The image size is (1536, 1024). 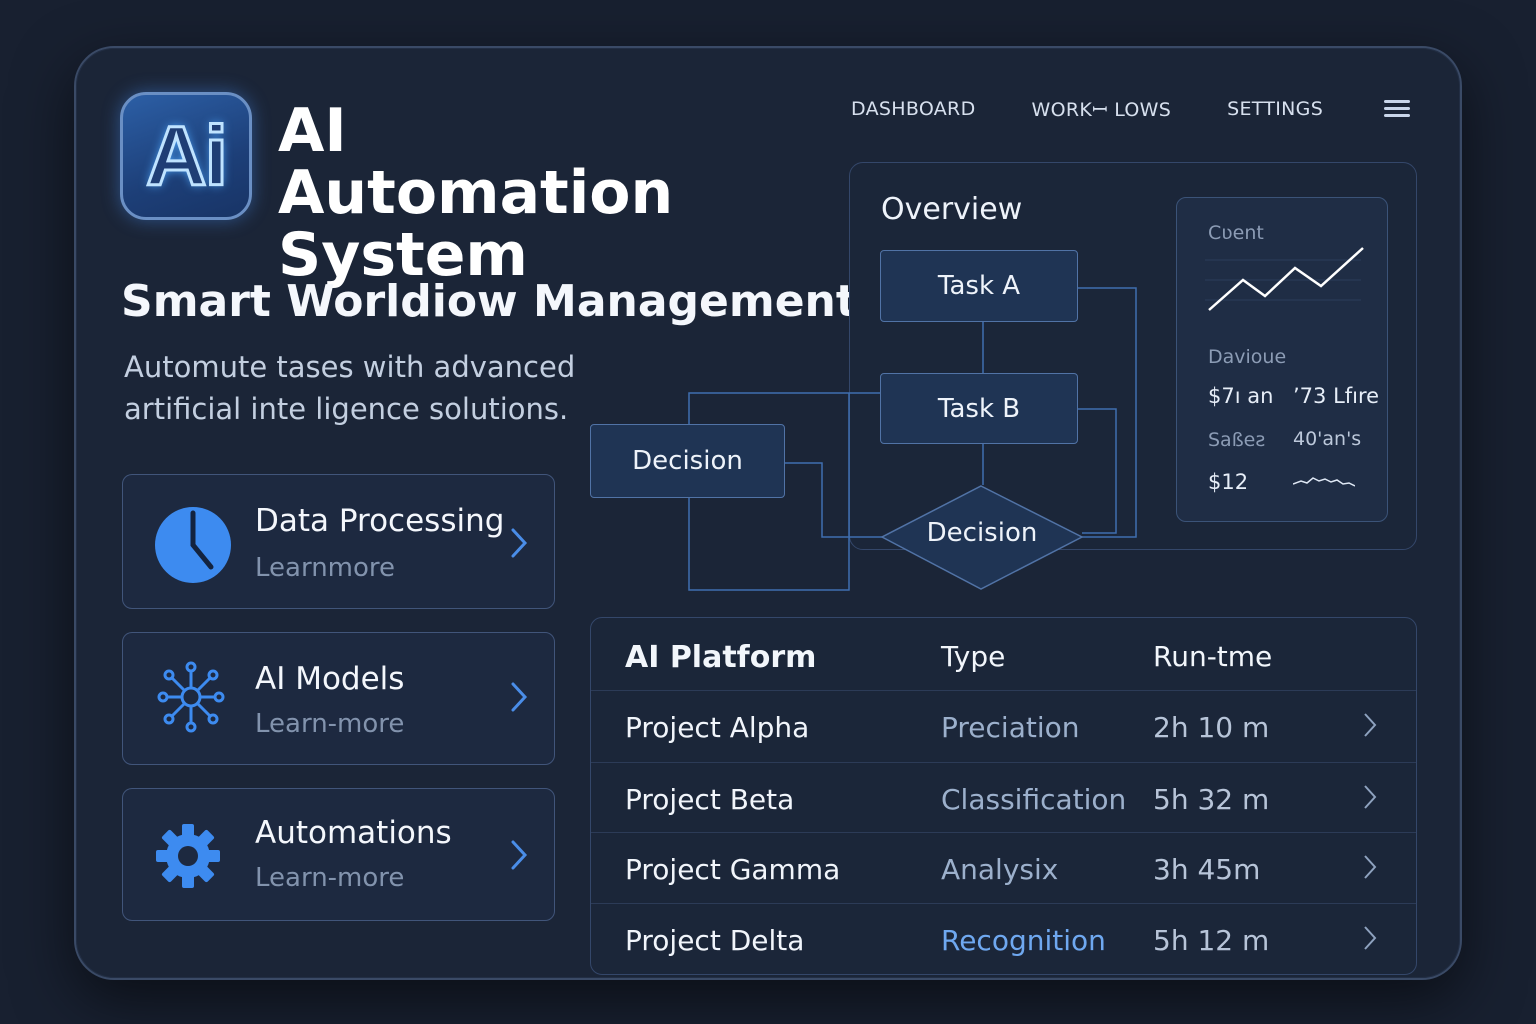 I want to click on node-decision-diamond: Decision, so click(x=982, y=533).